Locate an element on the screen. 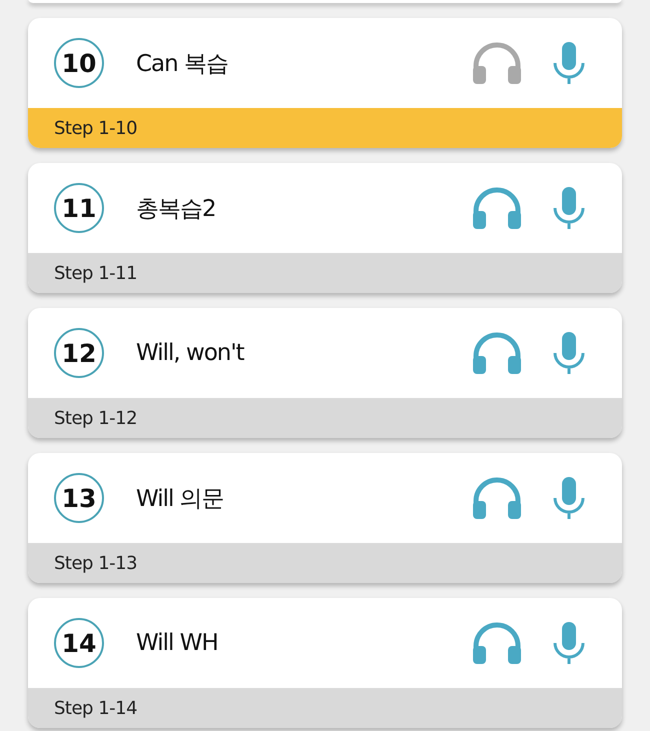  lesson-number: 11 is located at coordinates (79, 208).